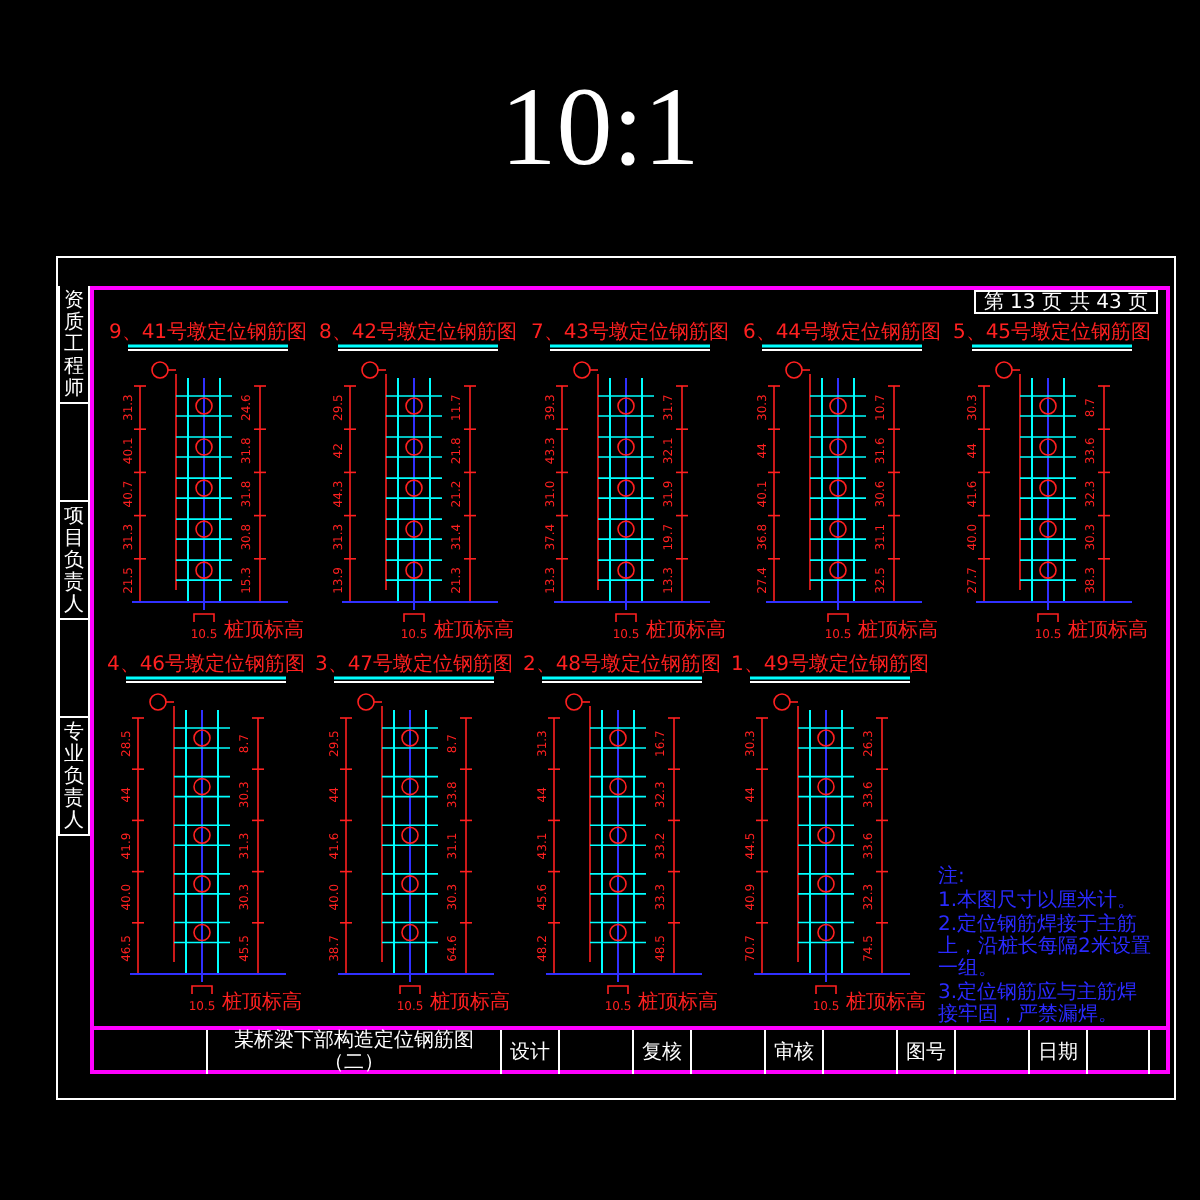 The width and height of the screenshot is (1200, 1200). I want to click on note-text: 3.定位钢筋应与主筋焊接牢固，严禁漏焊。, so click(1039, 1004).